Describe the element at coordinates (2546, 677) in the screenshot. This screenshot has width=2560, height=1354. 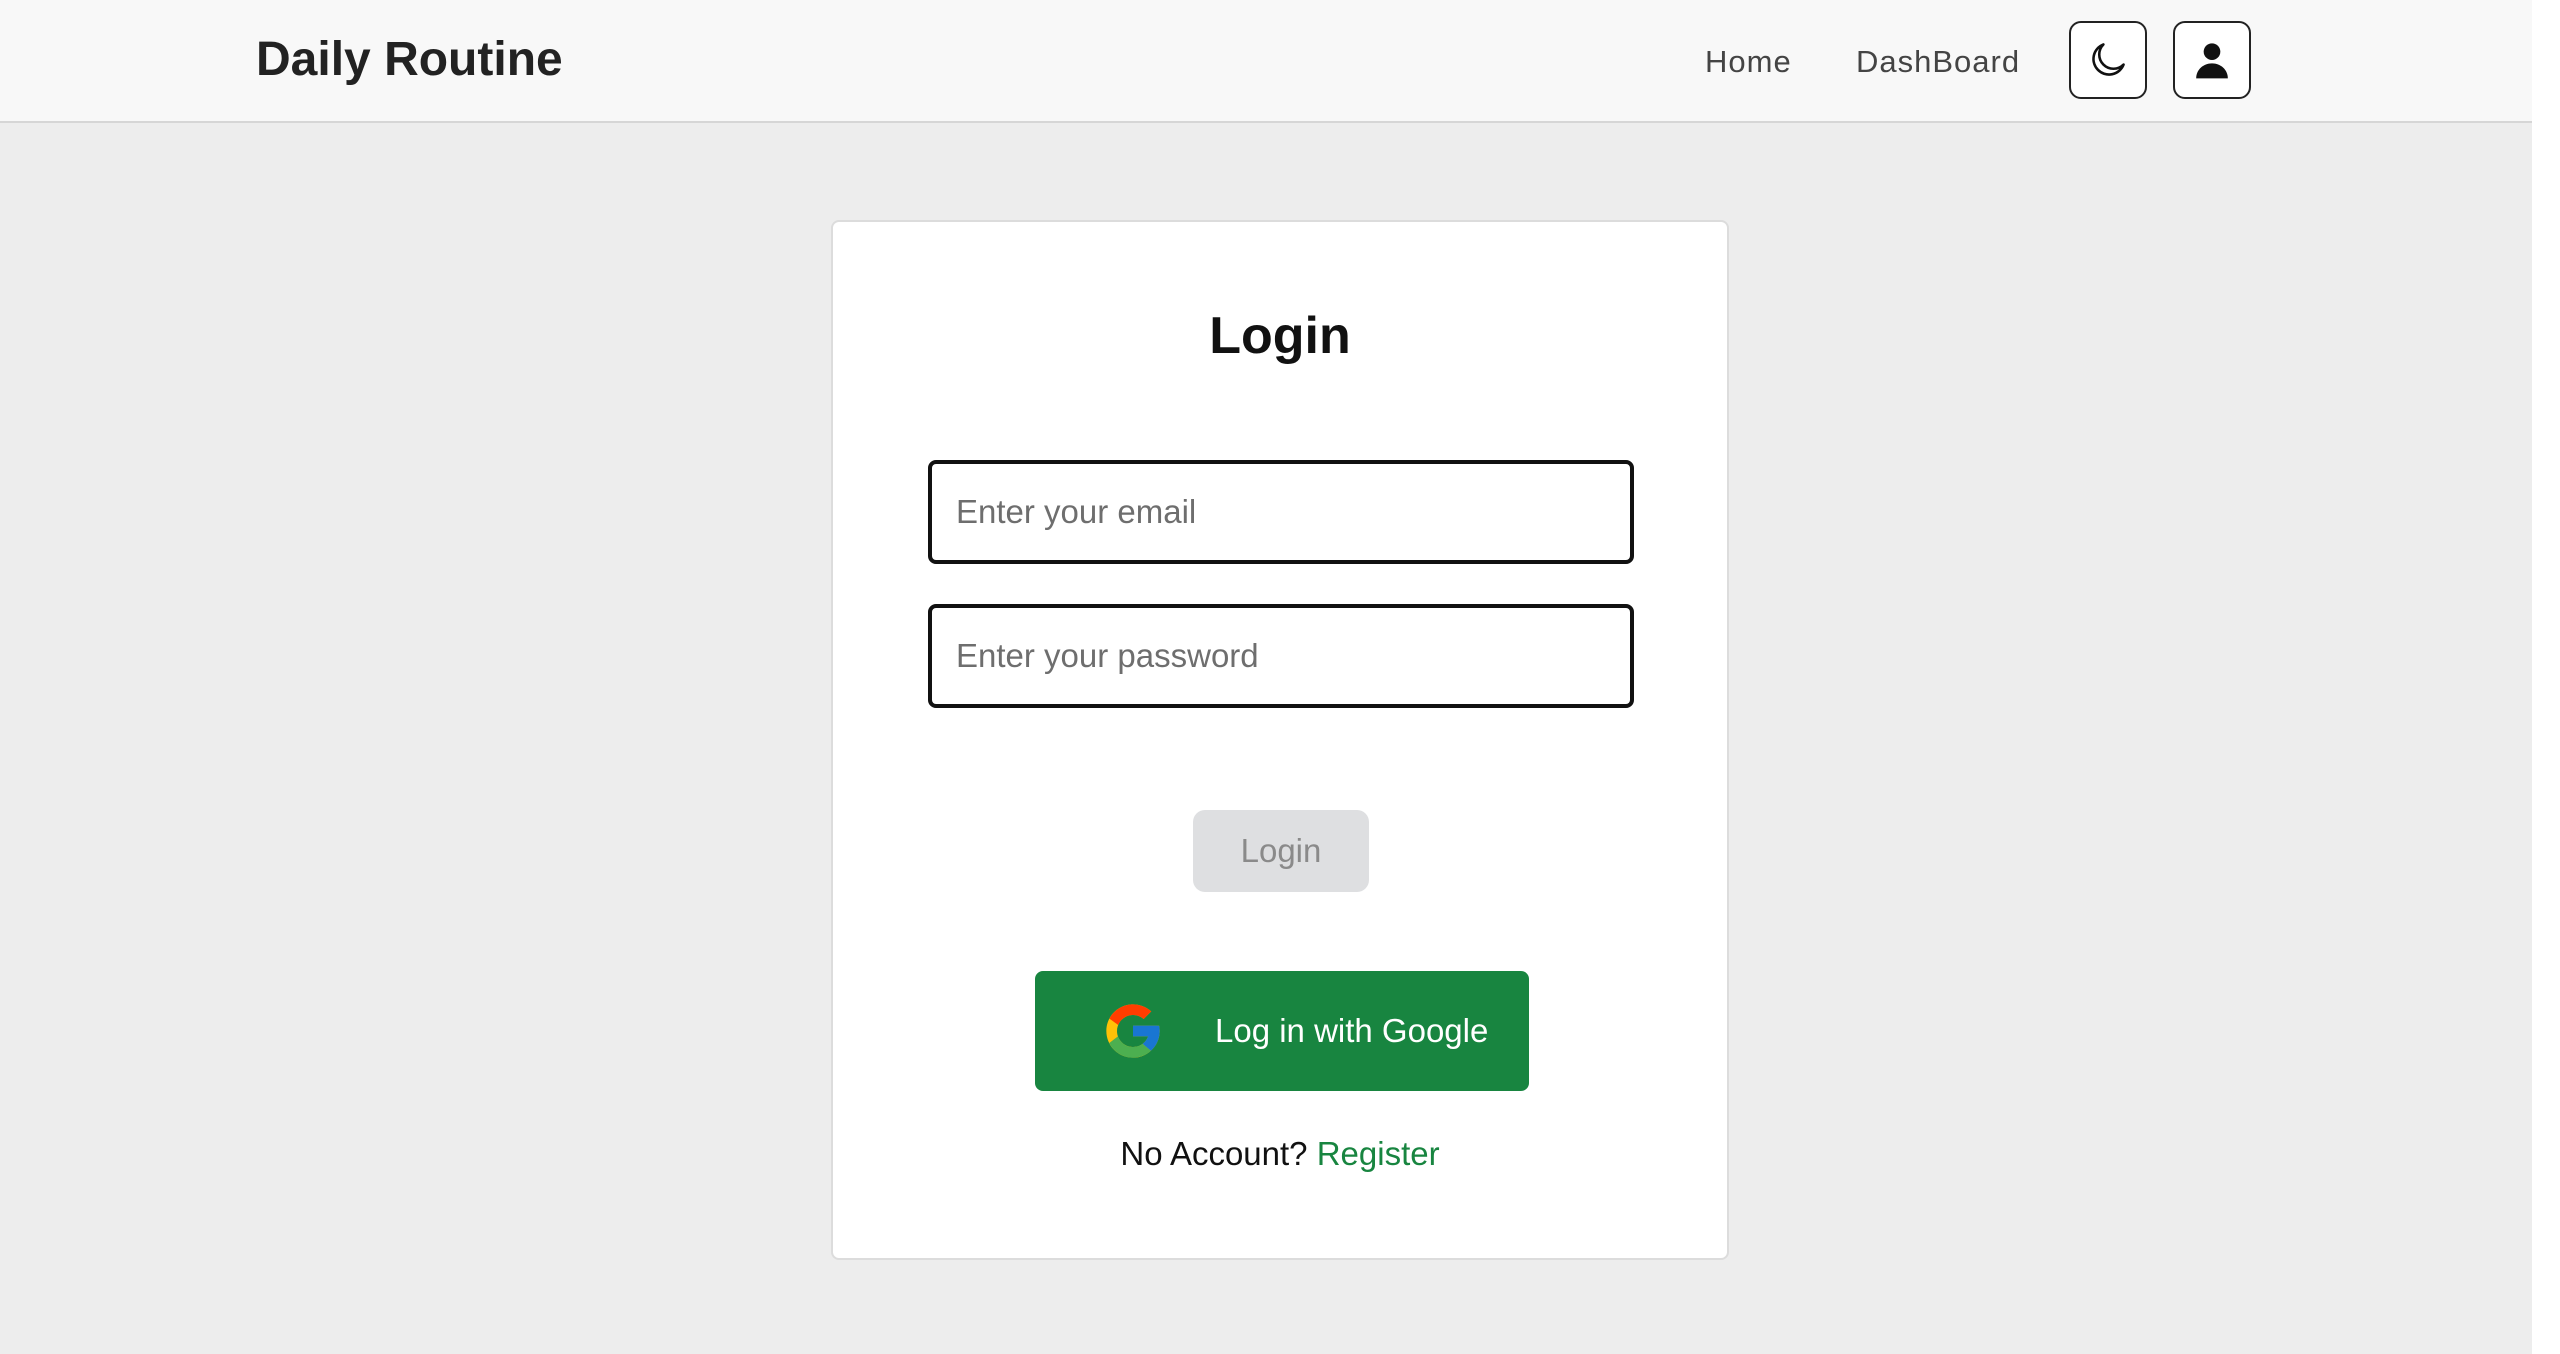
I see `scrollbar-gutter` at that location.